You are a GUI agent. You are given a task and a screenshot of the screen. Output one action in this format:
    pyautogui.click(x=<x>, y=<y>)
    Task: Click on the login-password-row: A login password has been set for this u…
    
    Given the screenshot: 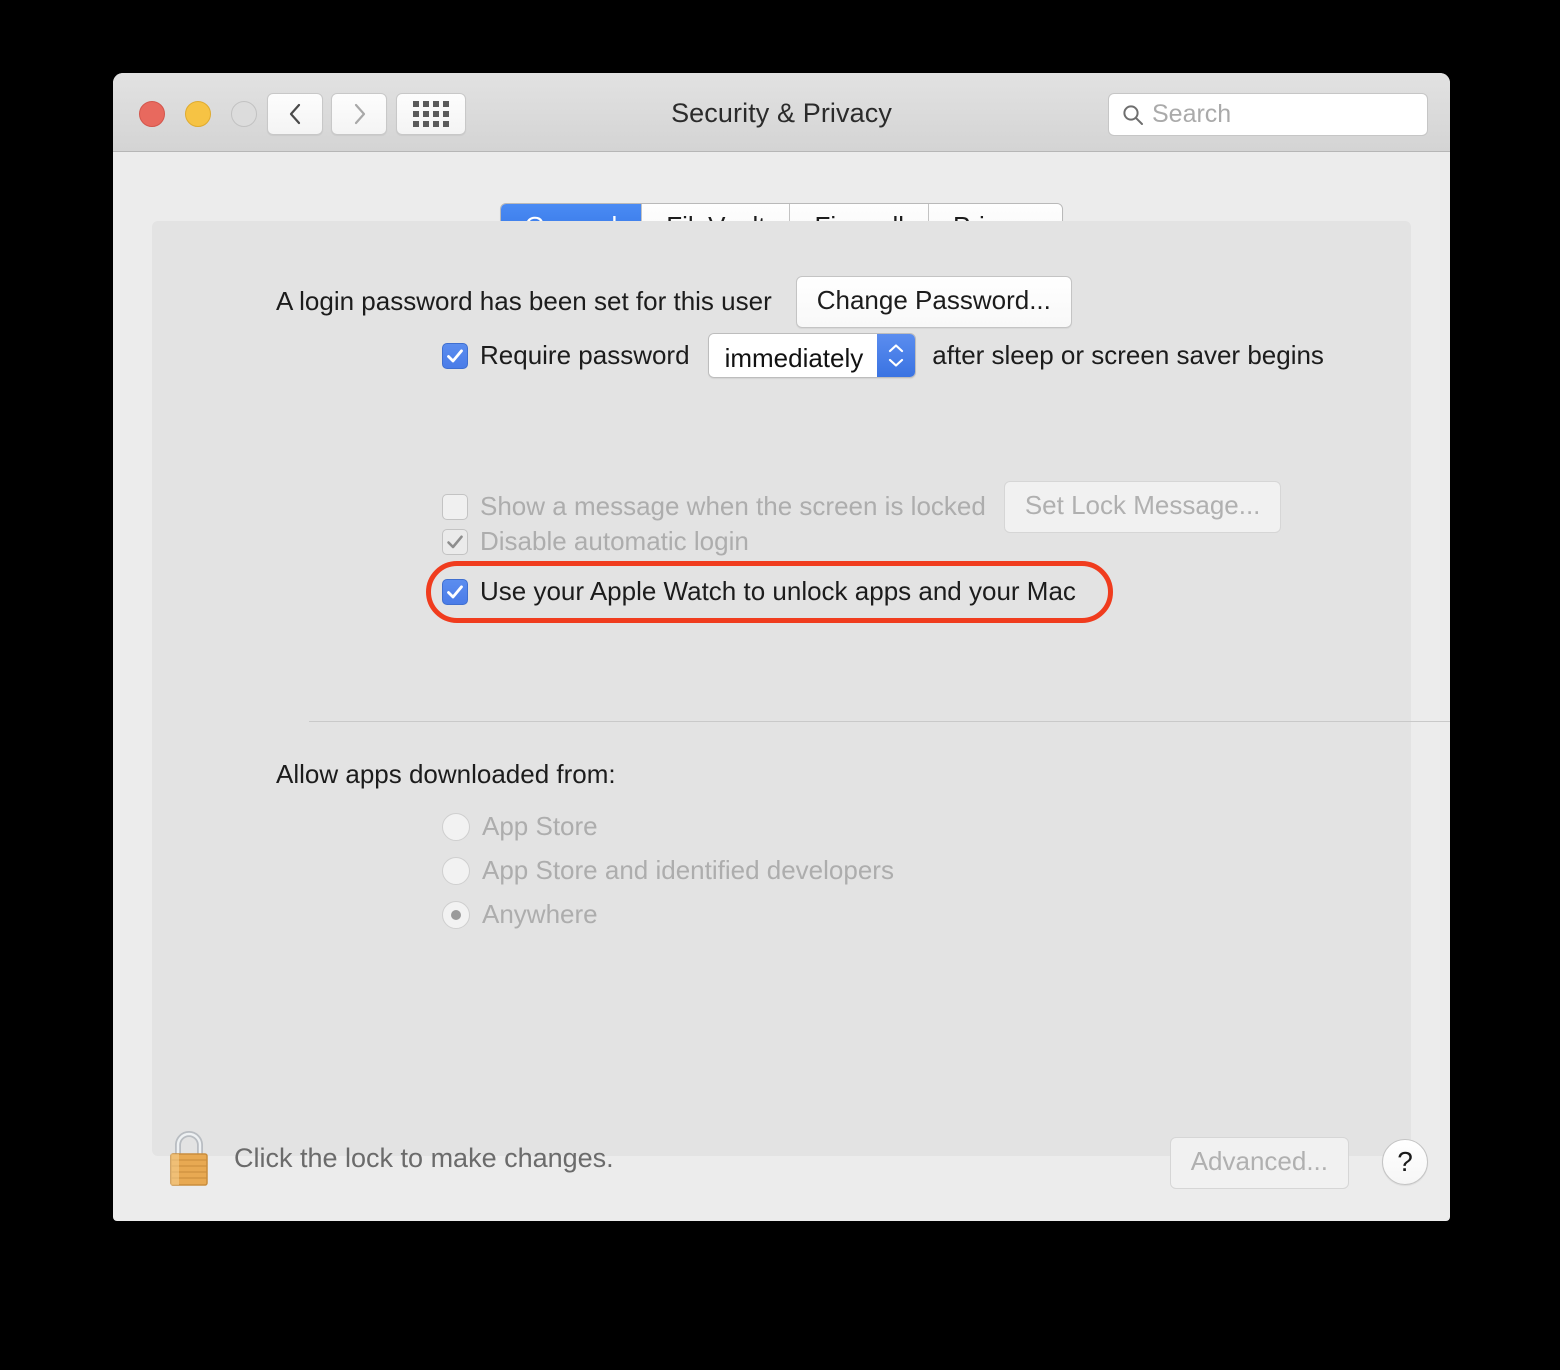 What is the action you would take?
    pyautogui.click(x=674, y=302)
    